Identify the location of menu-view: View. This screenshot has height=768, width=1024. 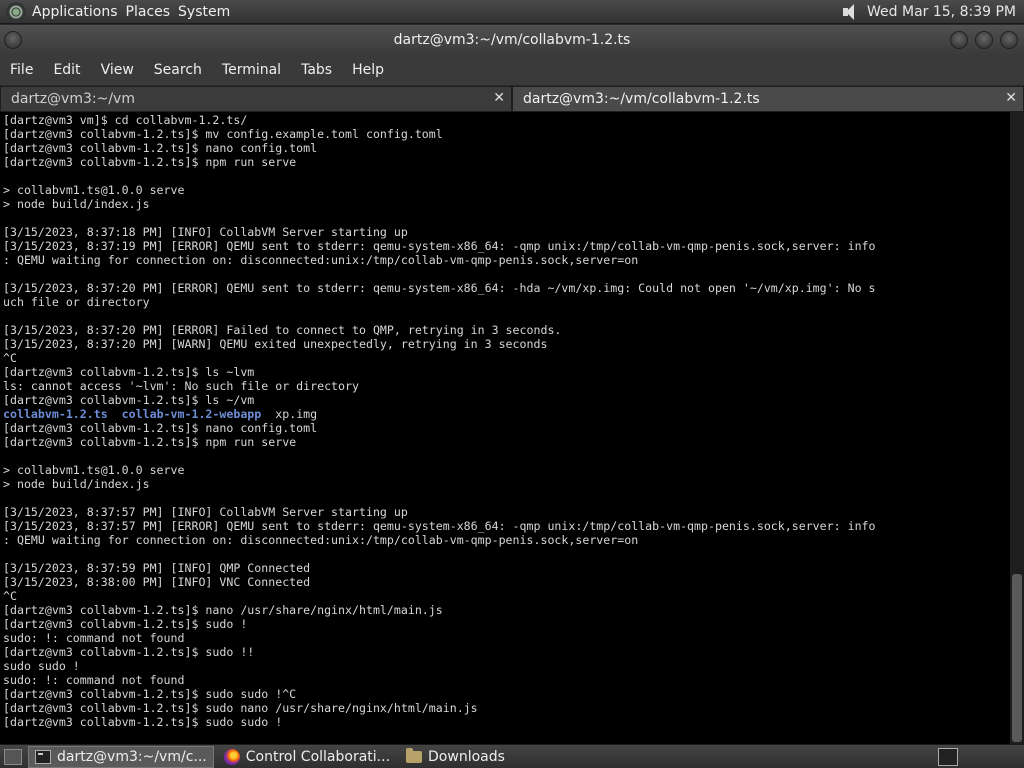
(117, 70).